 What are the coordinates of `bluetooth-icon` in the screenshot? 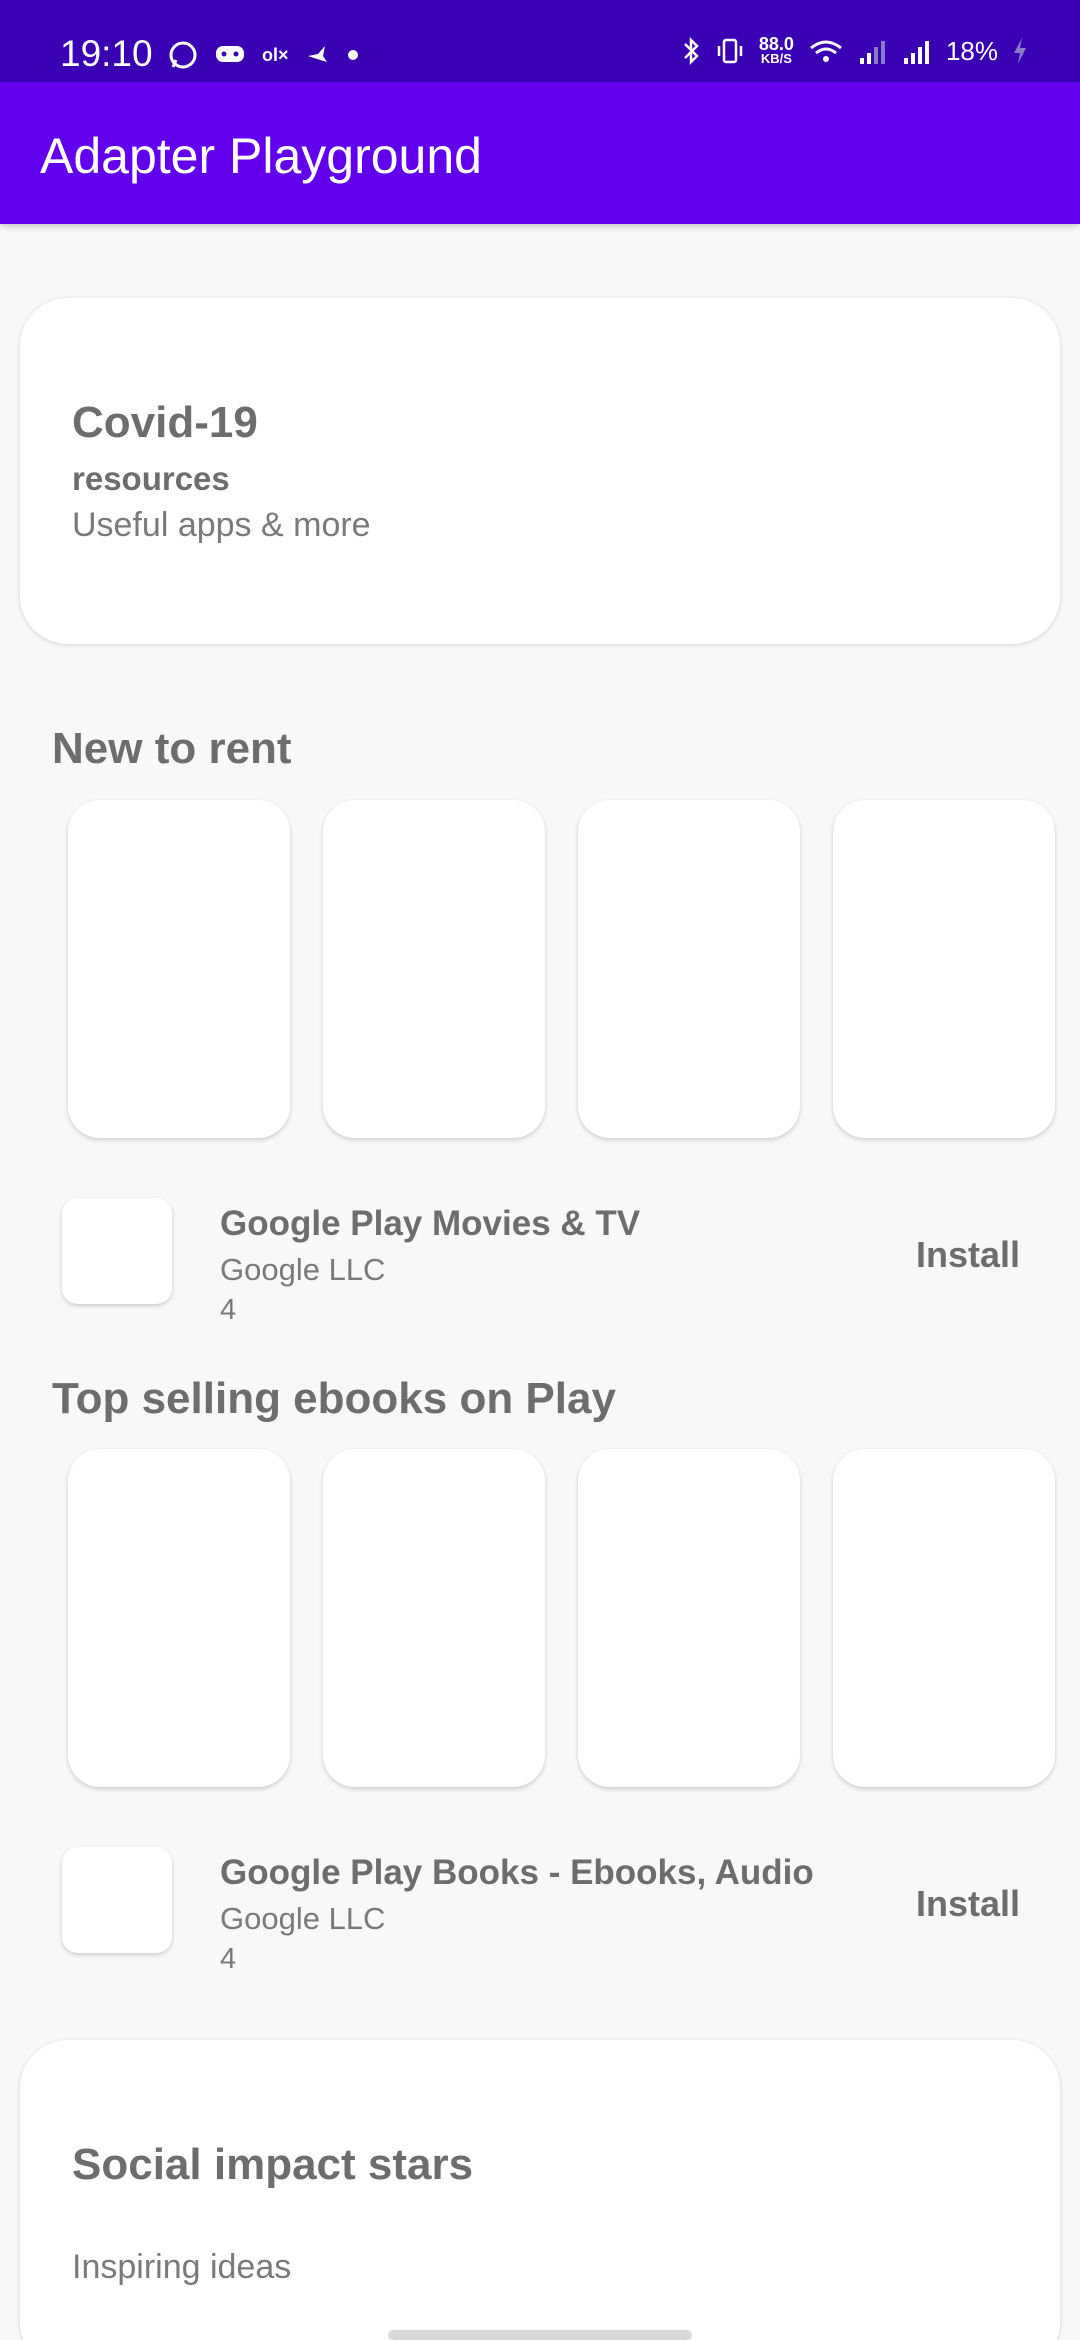 It's located at (691, 51).